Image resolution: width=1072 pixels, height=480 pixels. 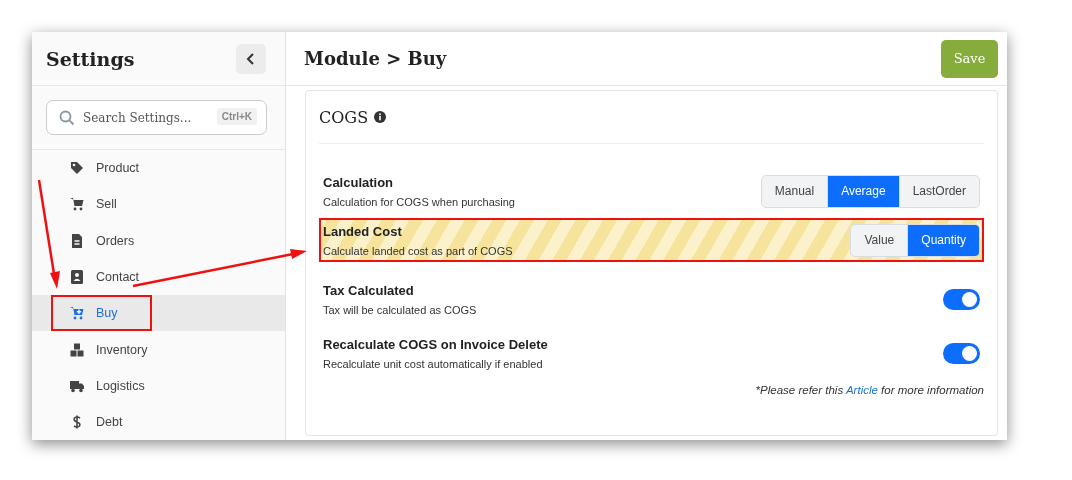 I want to click on setting-title: Landed Cost, so click(x=363, y=231).